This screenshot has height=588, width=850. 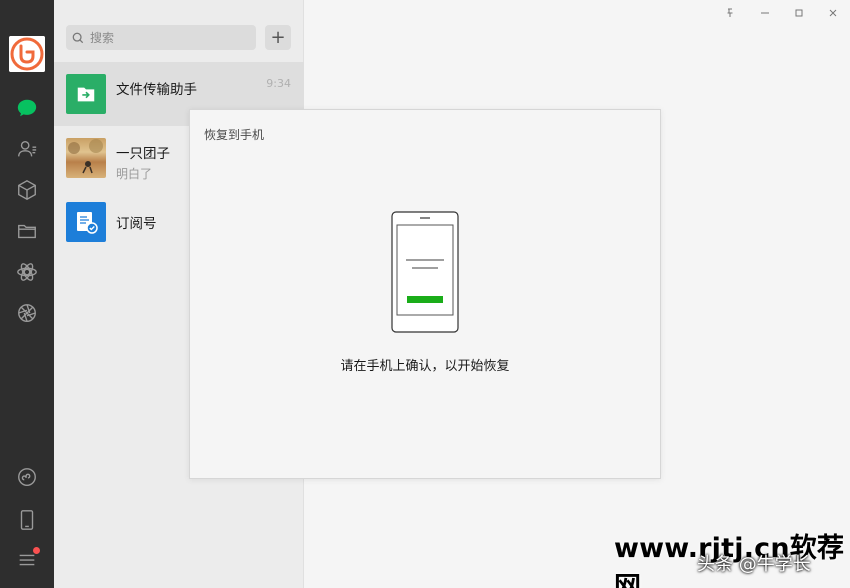 I want to click on user-avatar, so click(x=27, y=54).